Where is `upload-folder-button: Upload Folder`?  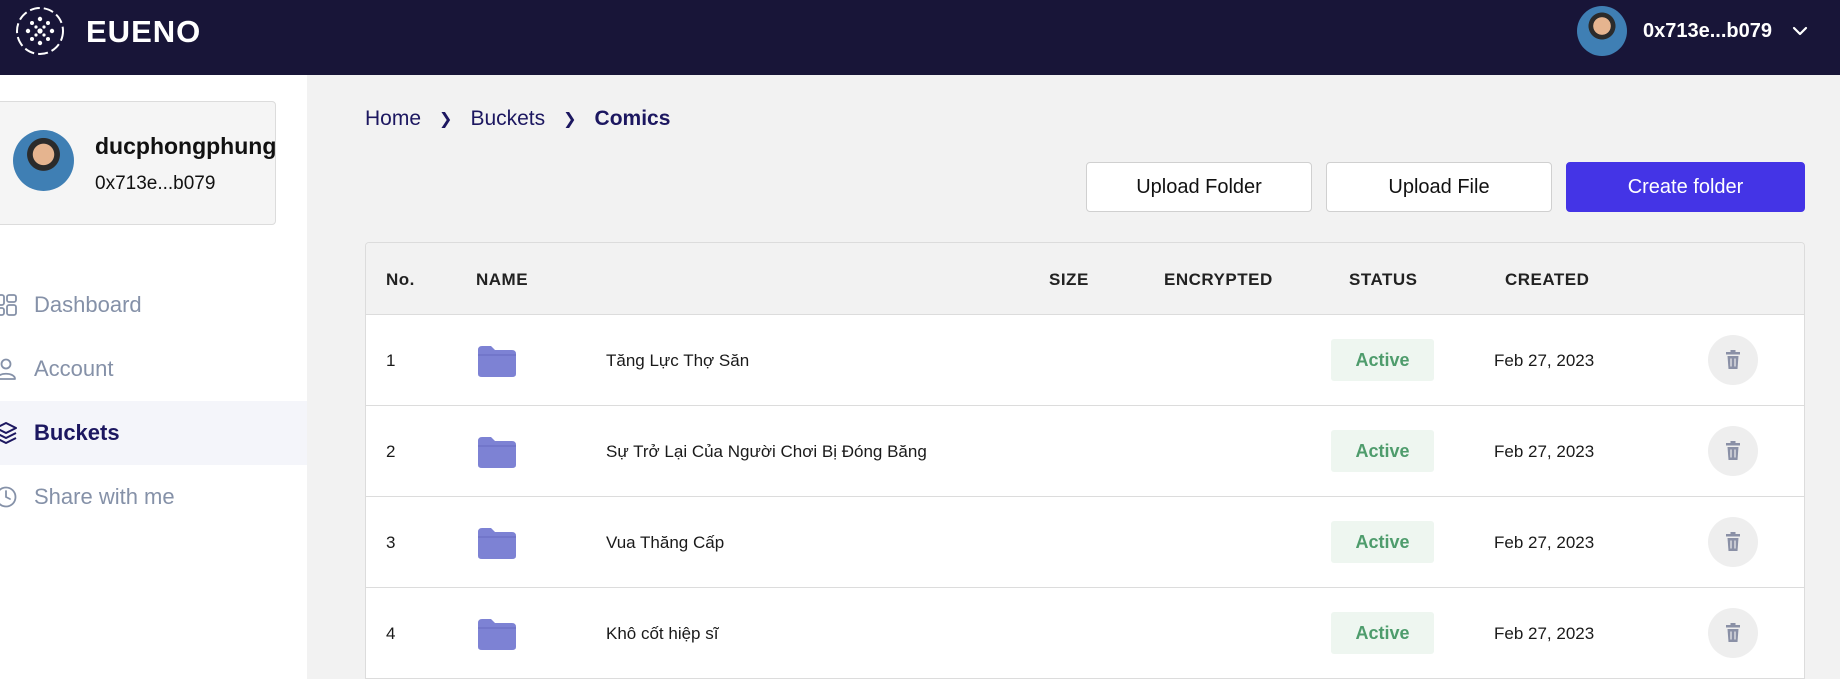 upload-folder-button: Upload Folder is located at coordinates (1199, 187).